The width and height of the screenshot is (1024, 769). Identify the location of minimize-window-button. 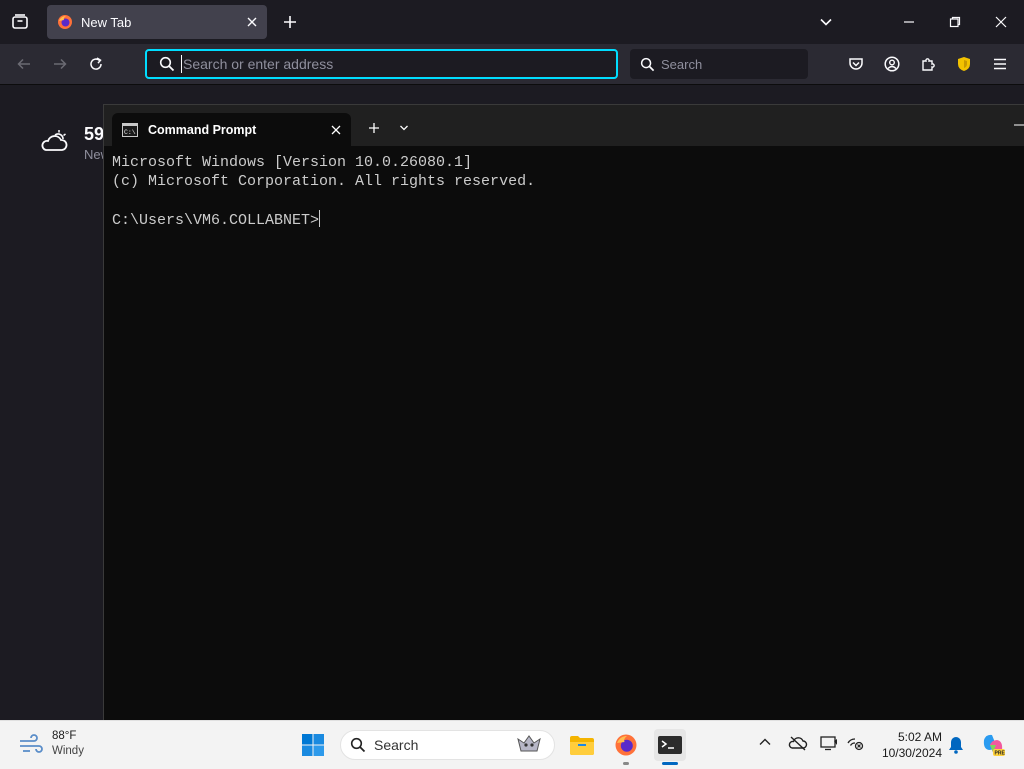
(909, 22).